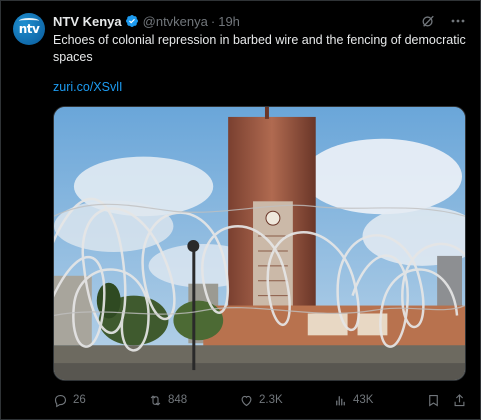 This screenshot has width=481, height=420. What do you see at coordinates (340, 400) in the screenshot?
I see `views-icon` at bounding box center [340, 400].